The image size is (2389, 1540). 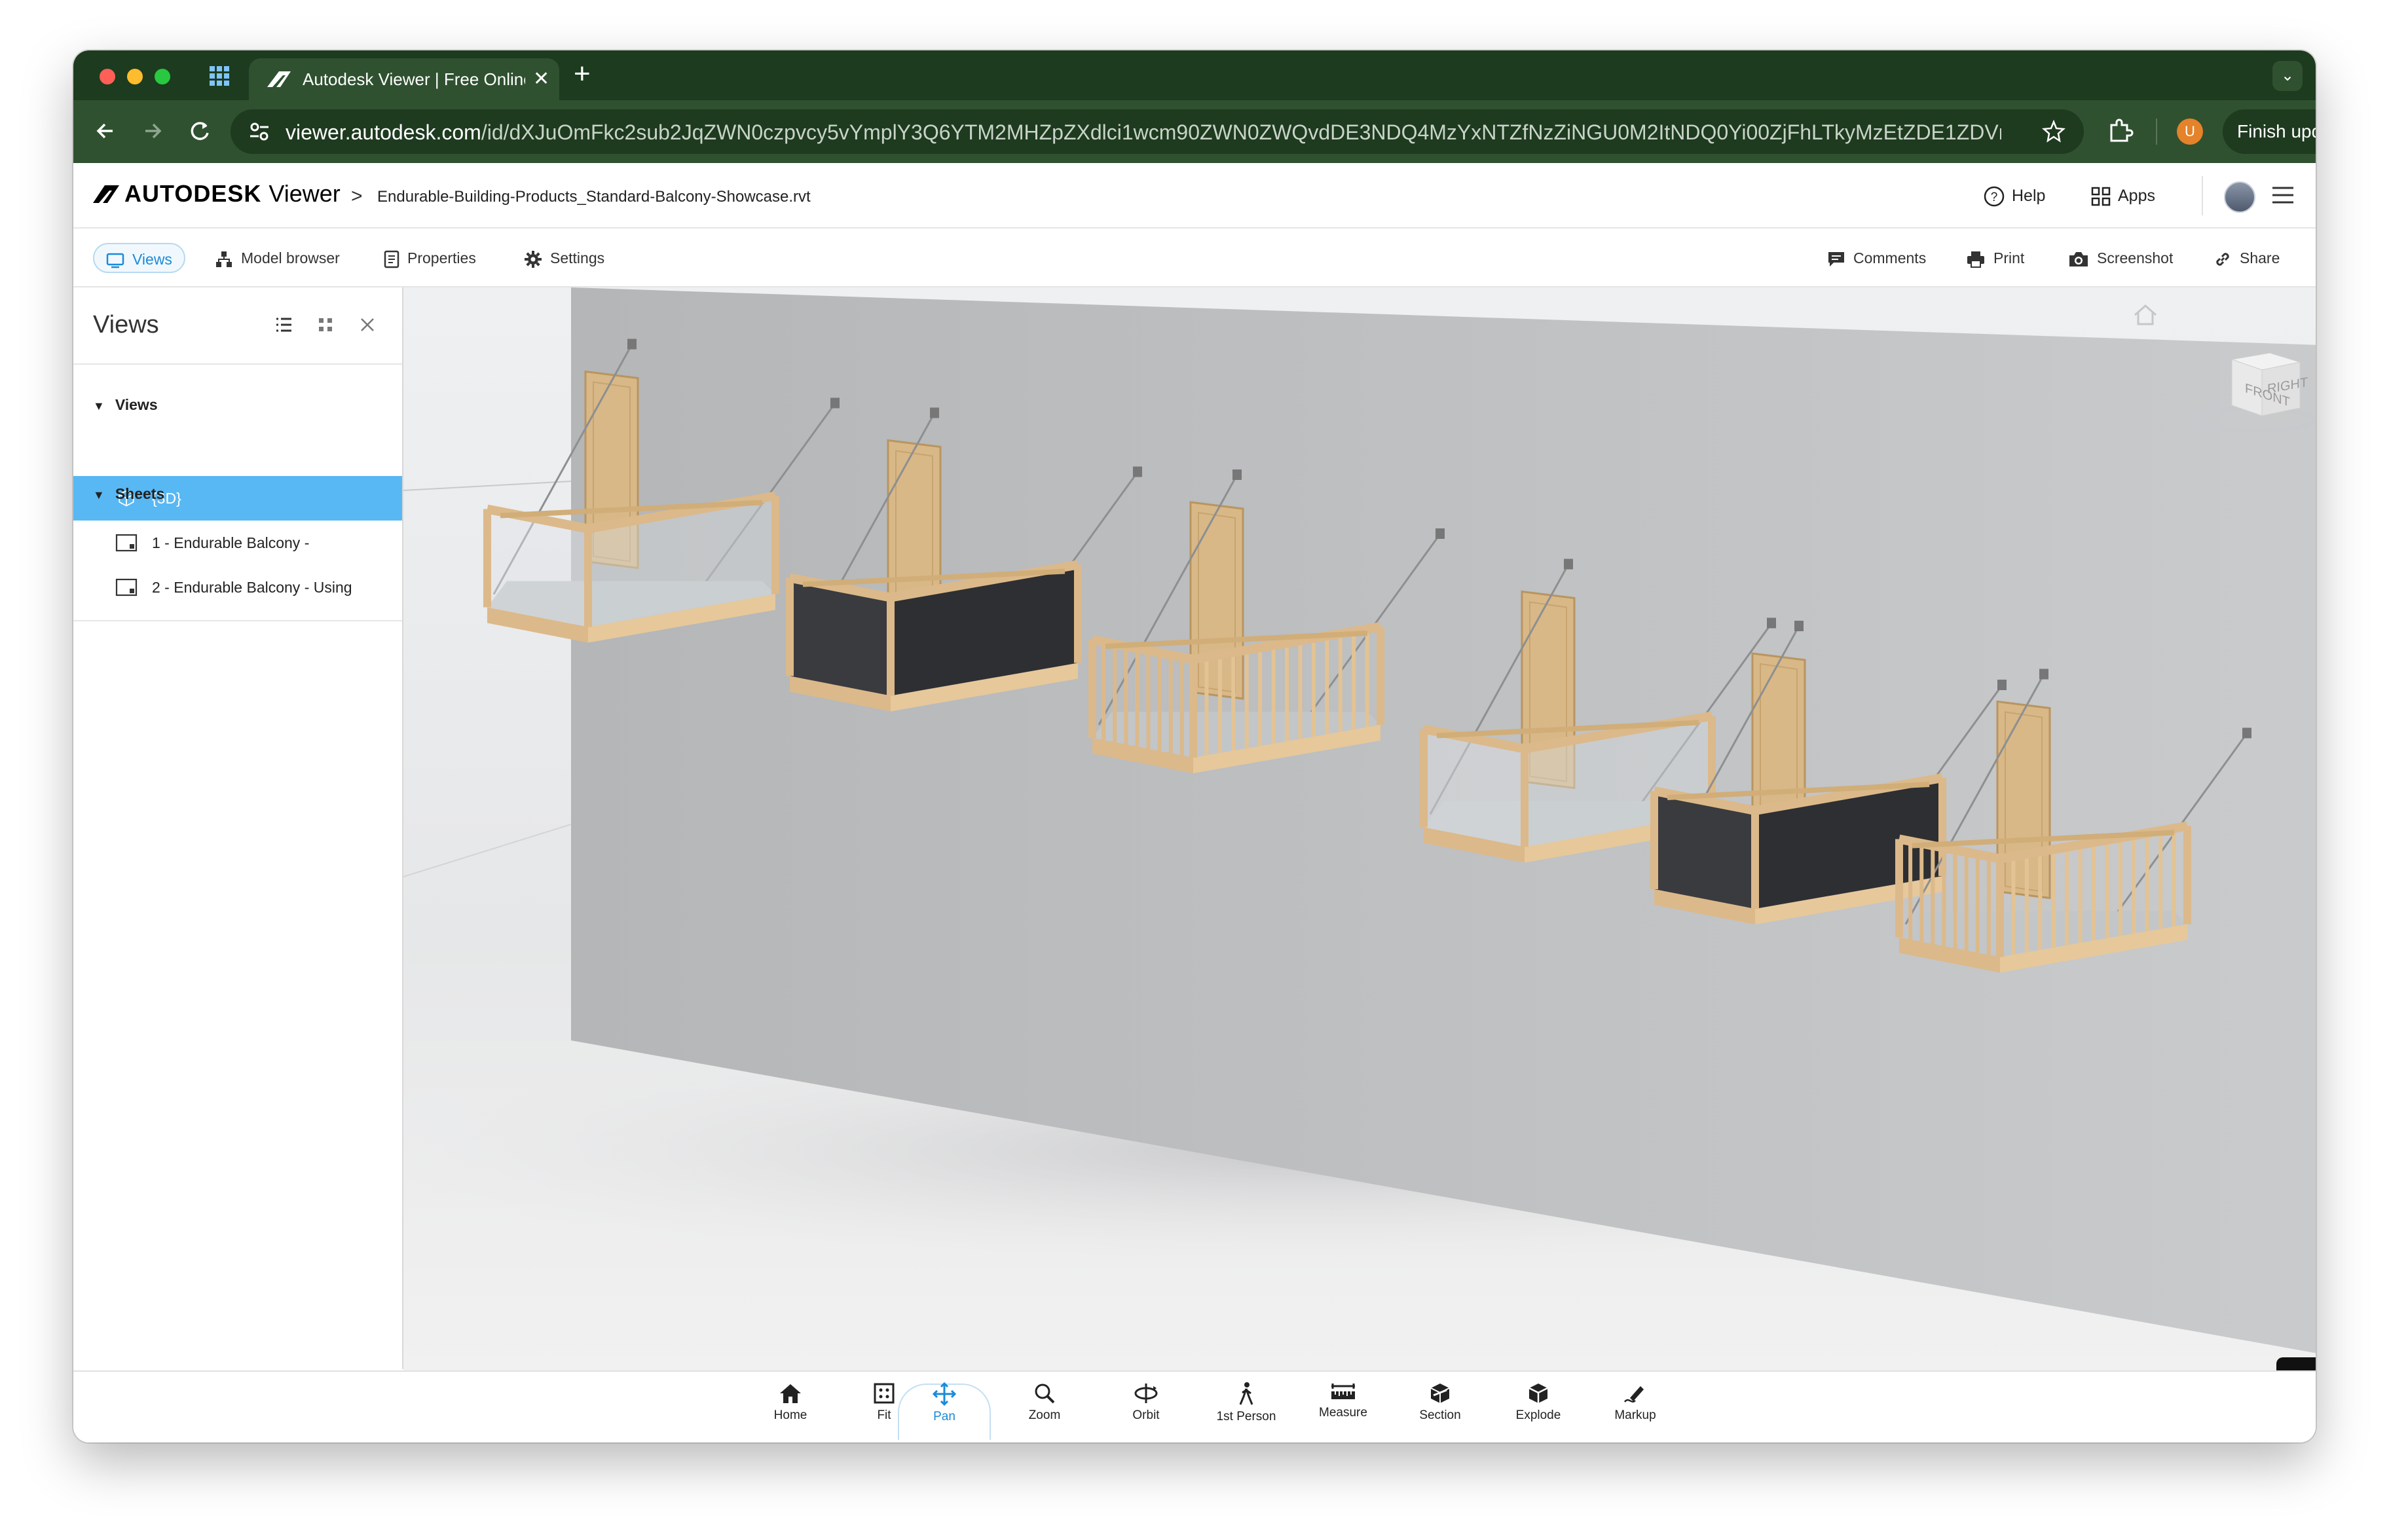 I want to click on user-avatar, so click(x=2239, y=197).